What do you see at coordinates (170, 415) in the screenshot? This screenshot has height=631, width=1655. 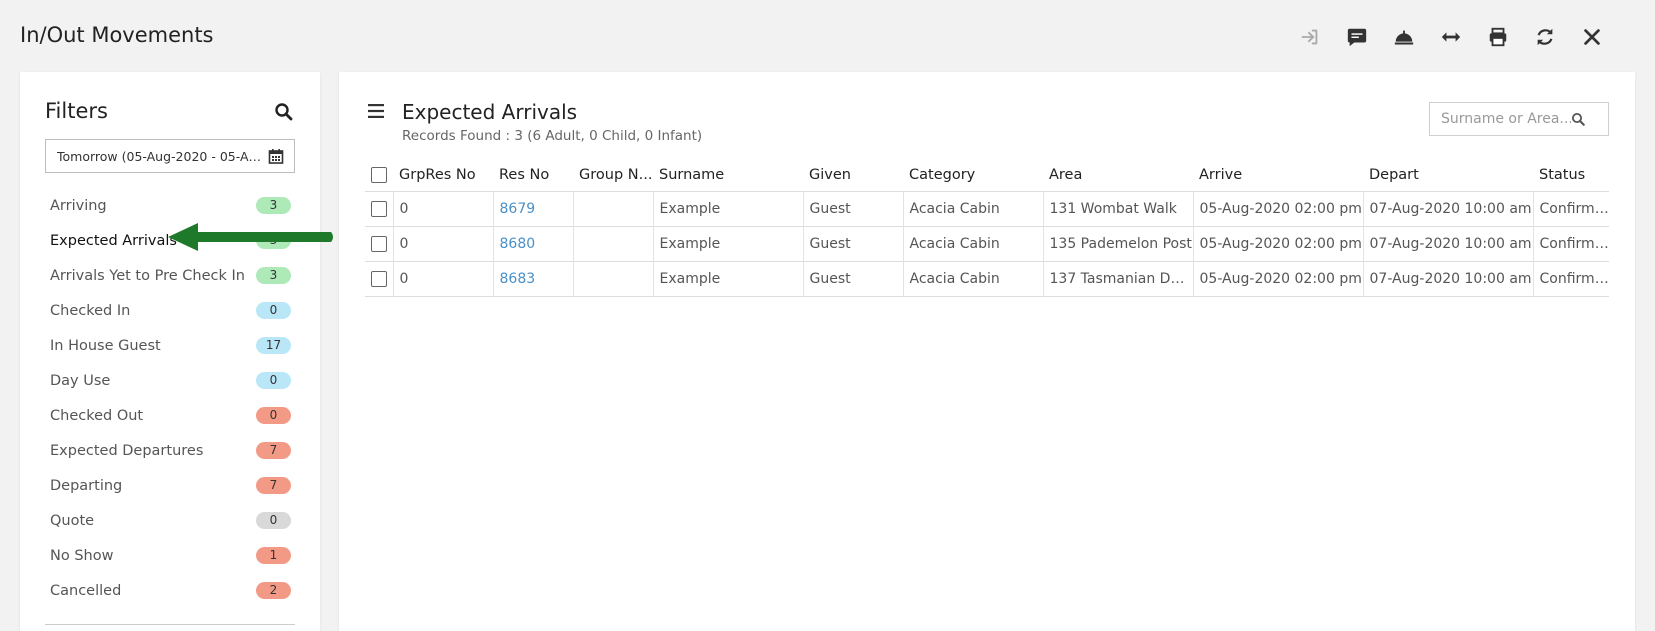 I see `filter-item: Checked Out 0` at bounding box center [170, 415].